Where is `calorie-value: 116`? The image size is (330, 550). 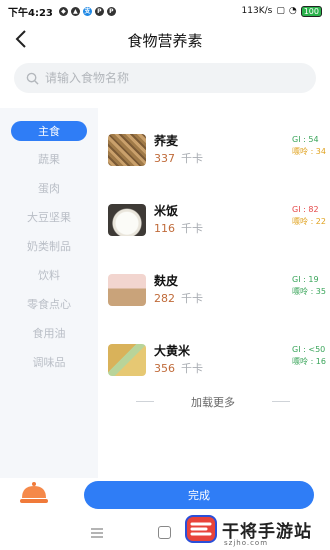 calorie-value: 116 is located at coordinates (164, 228).